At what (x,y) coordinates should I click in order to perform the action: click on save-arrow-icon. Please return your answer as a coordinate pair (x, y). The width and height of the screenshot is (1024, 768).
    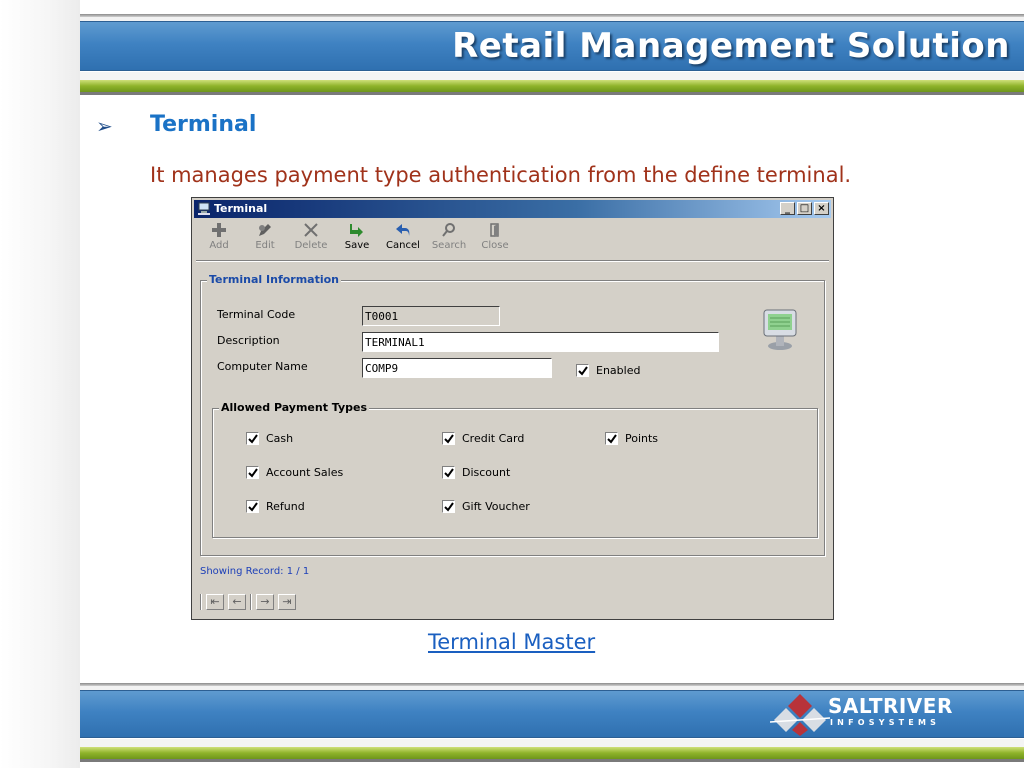
    Looking at the image, I should click on (356, 230).